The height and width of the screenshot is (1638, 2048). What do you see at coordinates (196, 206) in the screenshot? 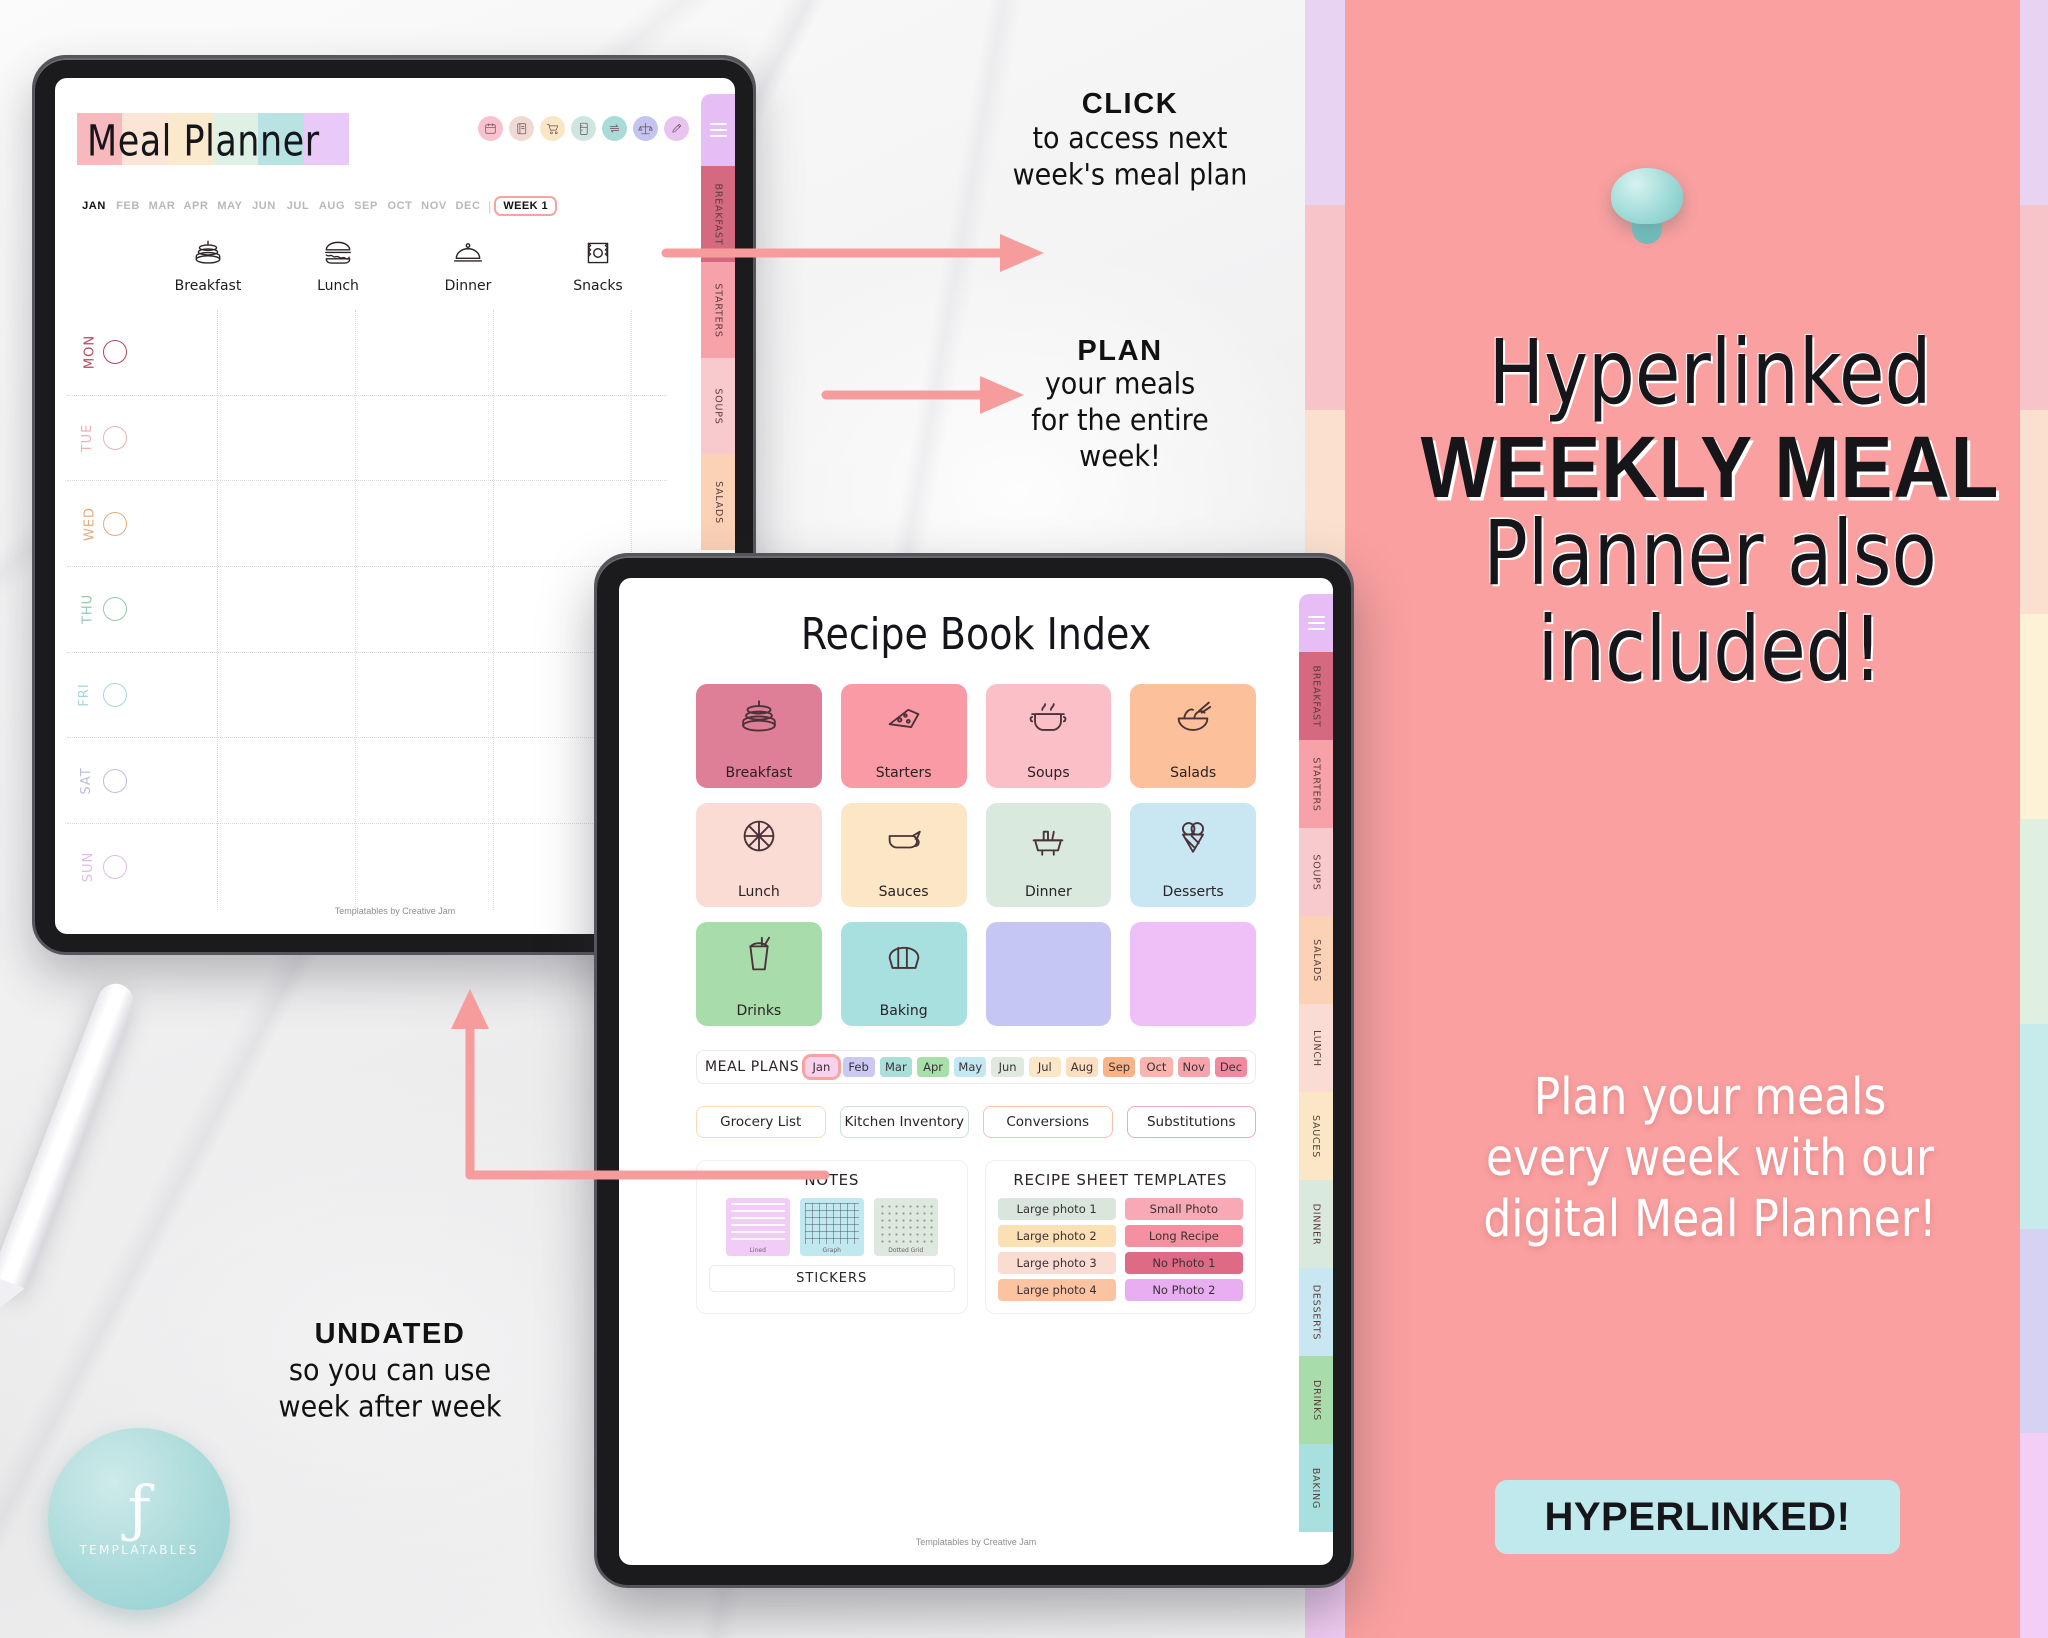
I see `month-apr: APR` at bounding box center [196, 206].